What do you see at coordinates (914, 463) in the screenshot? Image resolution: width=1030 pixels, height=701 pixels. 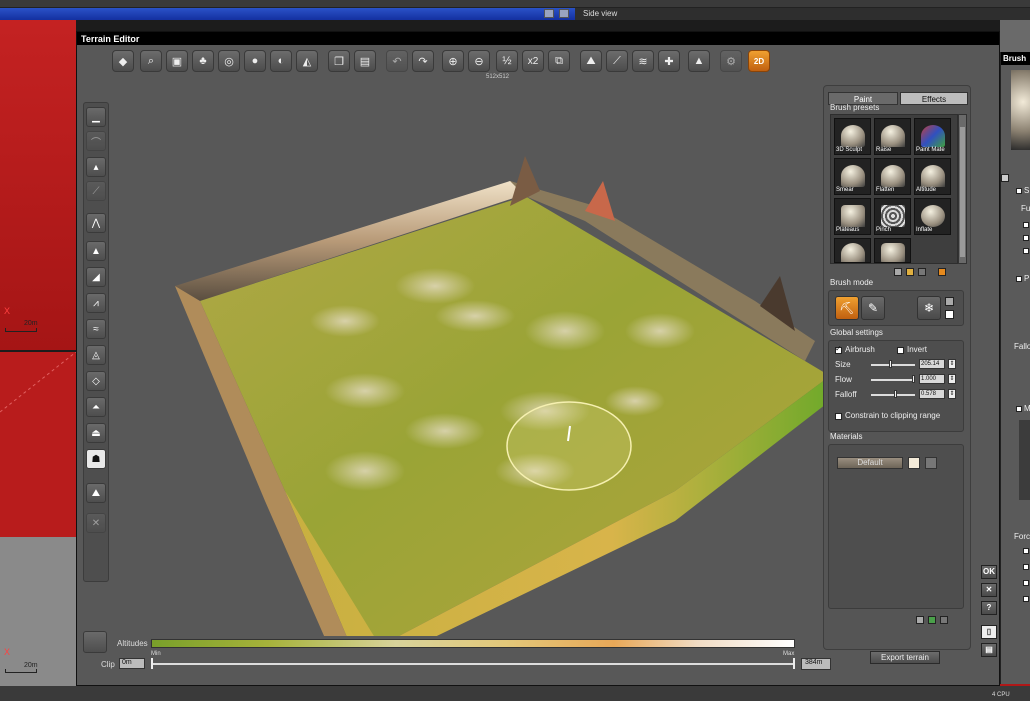 I see `material-color-swatch` at bounding box center [914, 463].